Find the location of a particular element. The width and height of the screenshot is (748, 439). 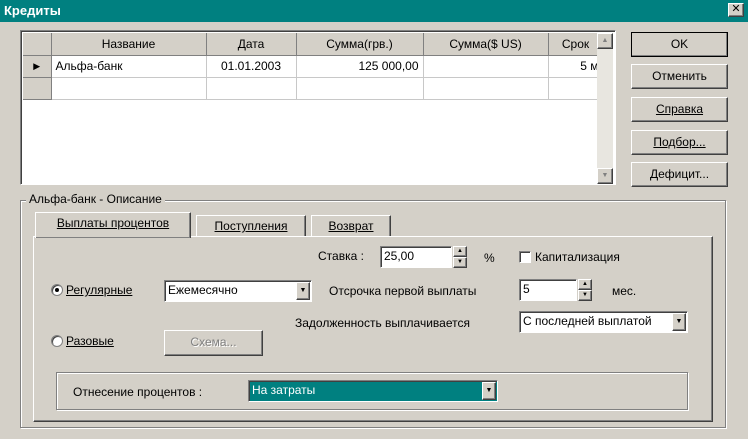

tab-interest-payments: Выплаты процентов is located at coordinates (113, 225).